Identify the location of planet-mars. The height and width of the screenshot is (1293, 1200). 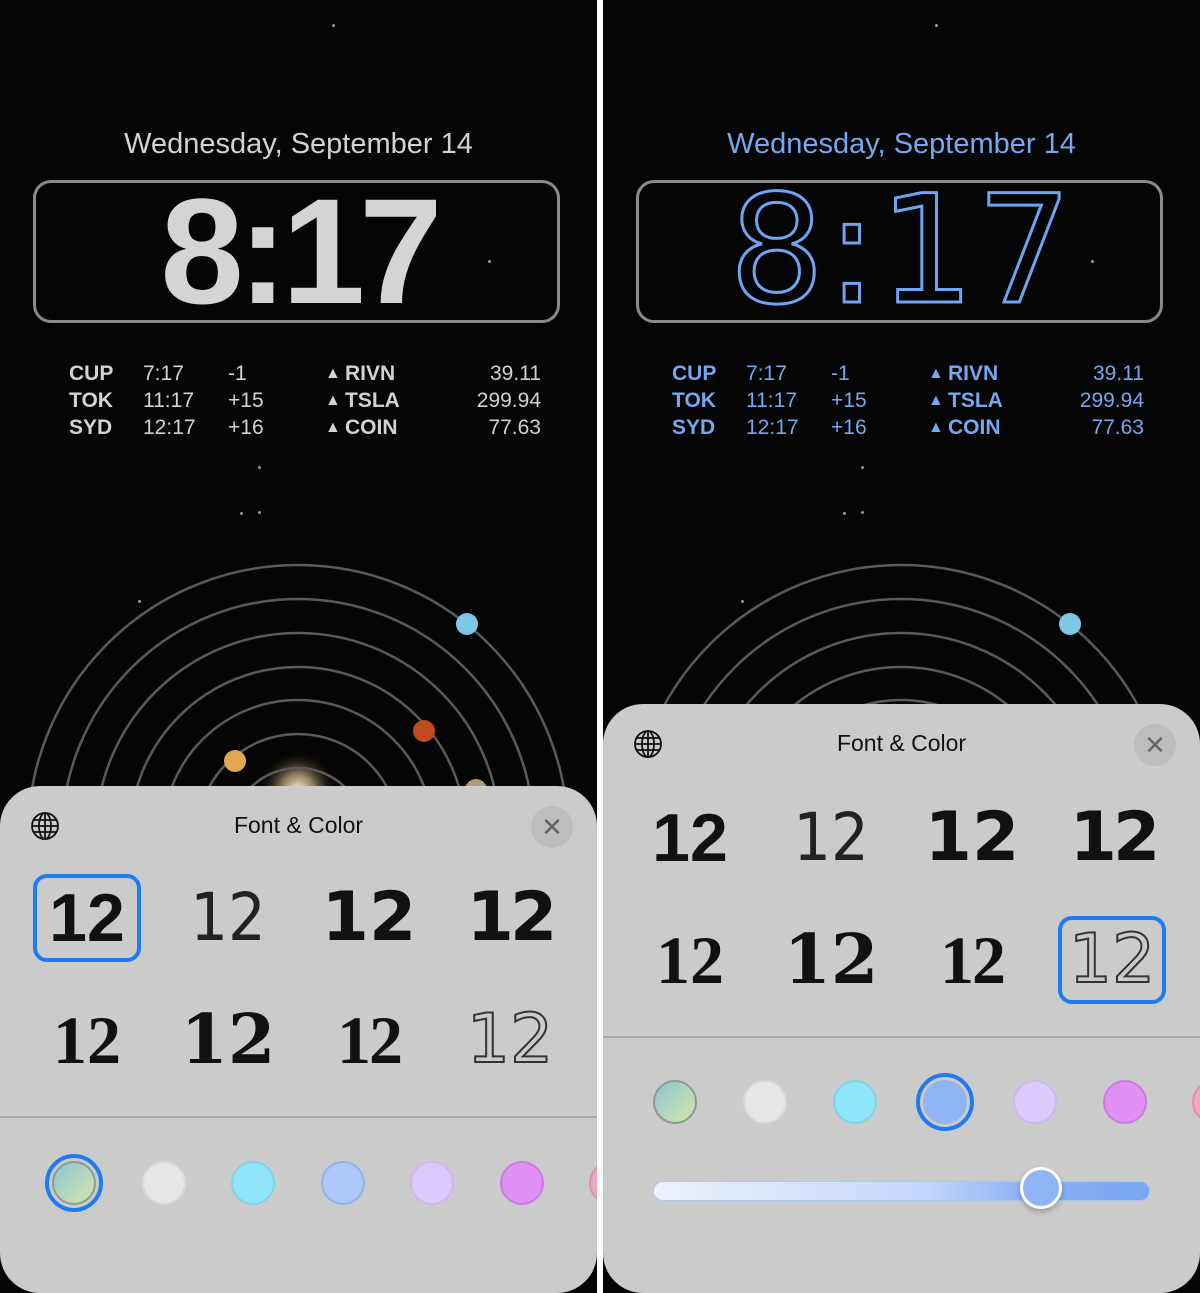
(424, 731).